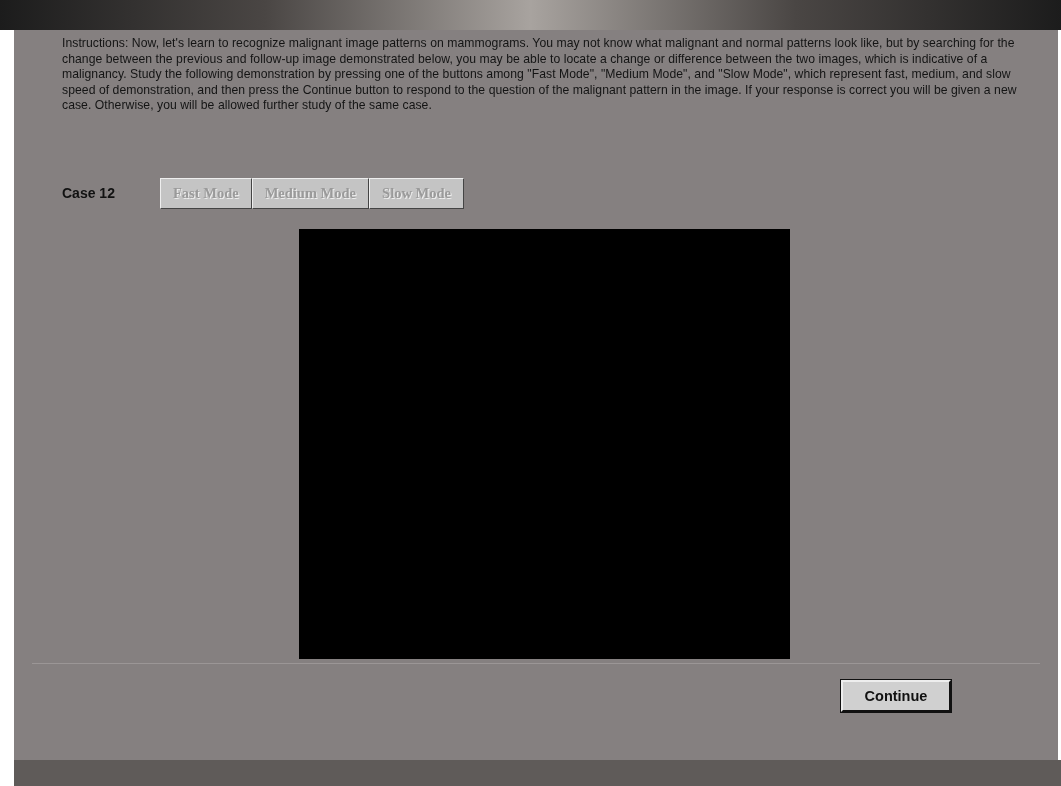  I want to click on continue-button: Continue, so click(896, 695).